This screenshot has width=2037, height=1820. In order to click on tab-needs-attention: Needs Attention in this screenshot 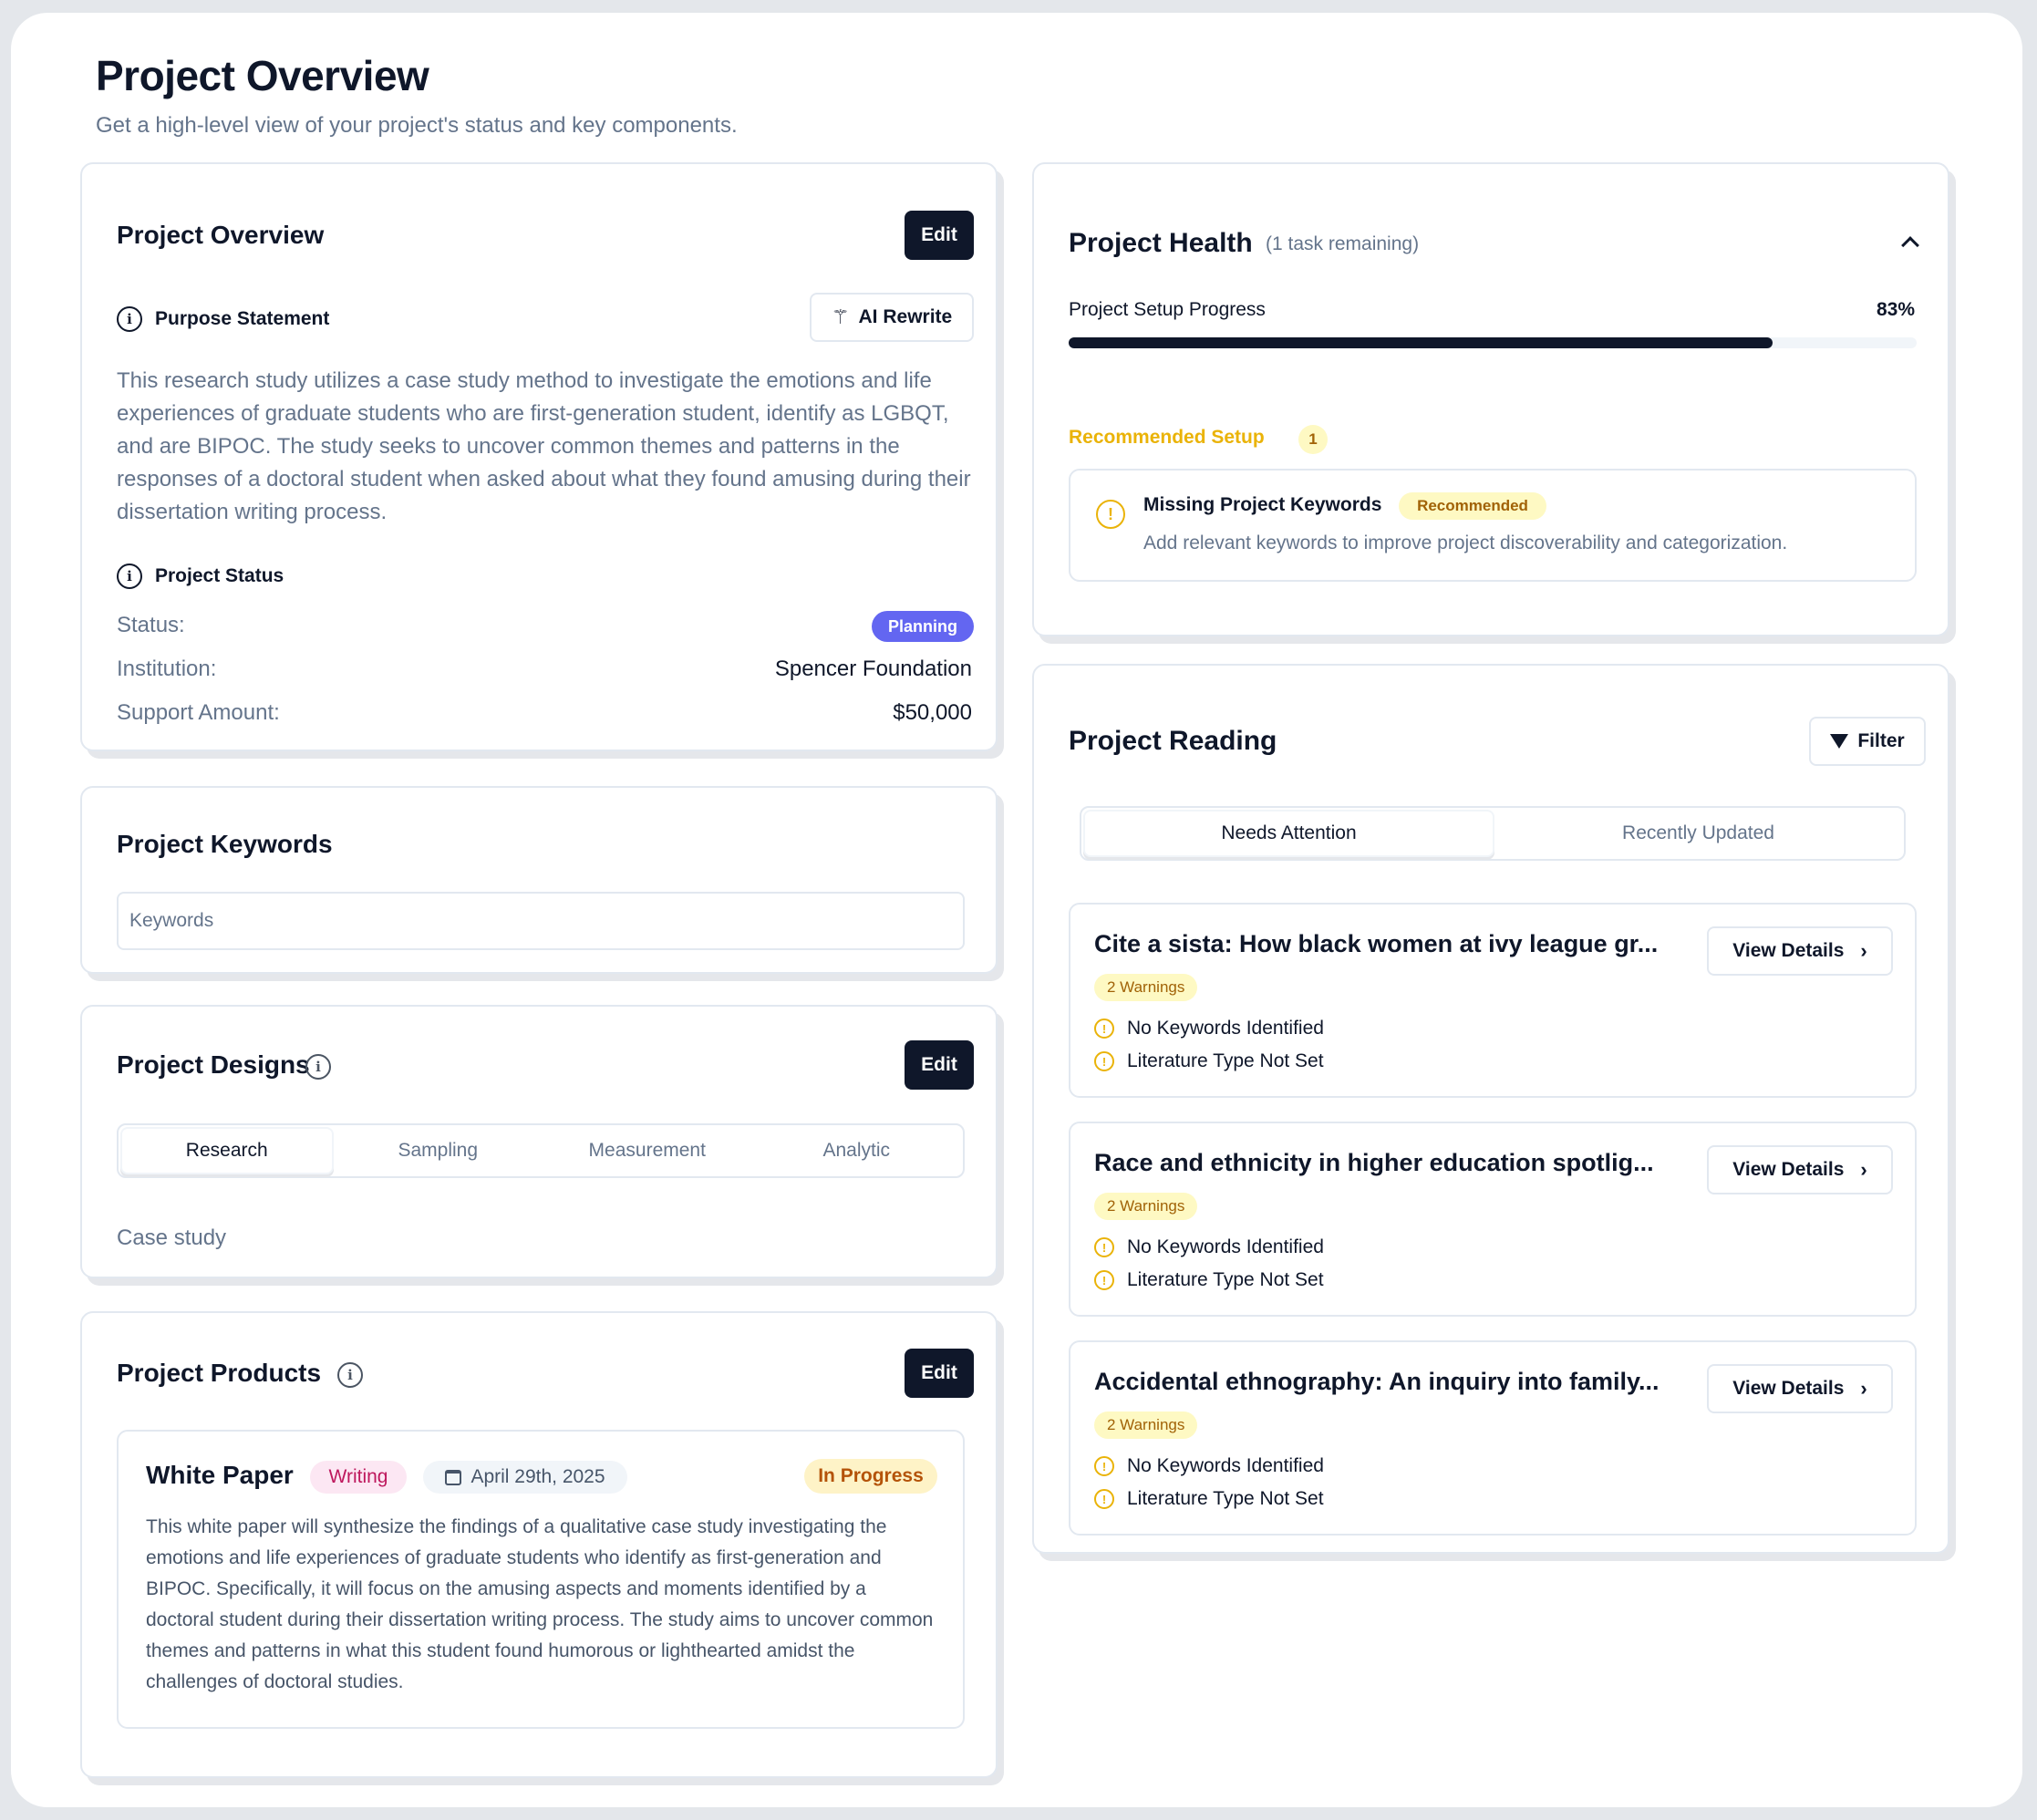, I will do `click(1288, 834)`.